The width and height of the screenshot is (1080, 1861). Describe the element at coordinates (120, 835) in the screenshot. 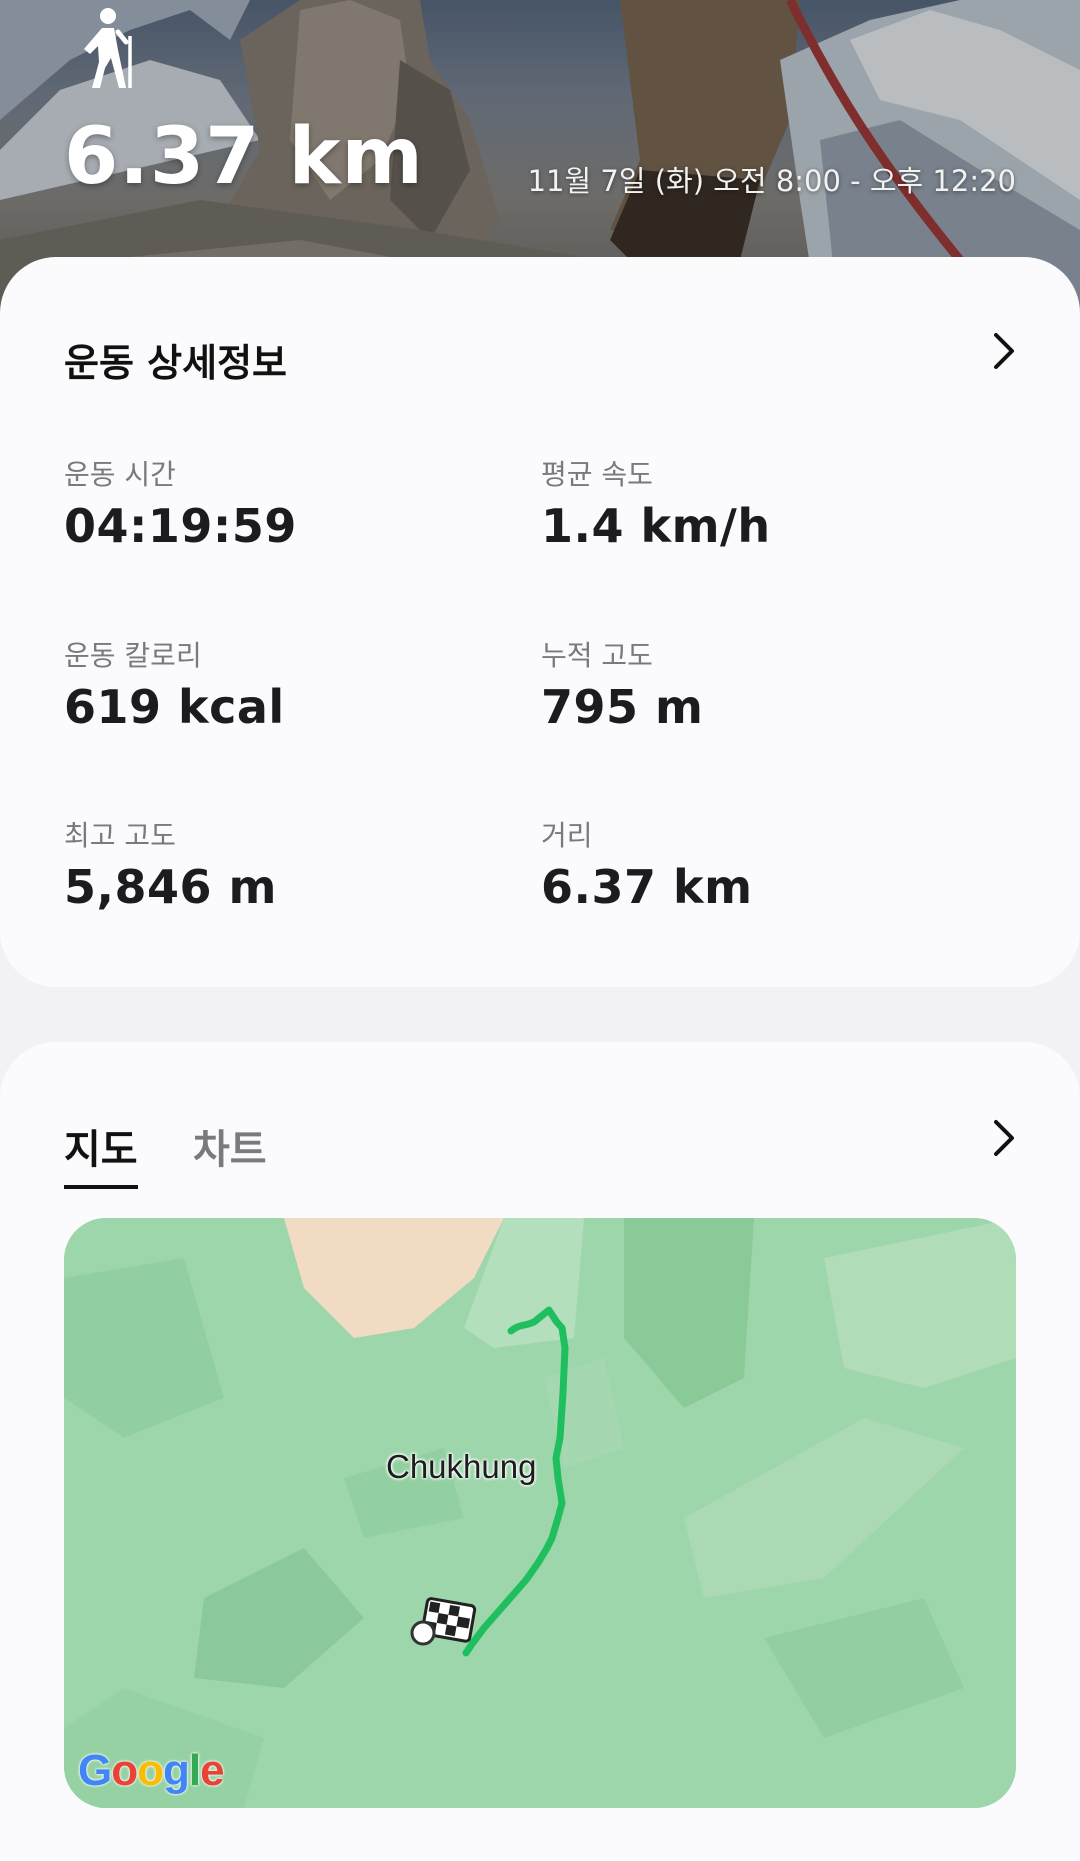

I see `stat-label: 최고 고도` at that location.